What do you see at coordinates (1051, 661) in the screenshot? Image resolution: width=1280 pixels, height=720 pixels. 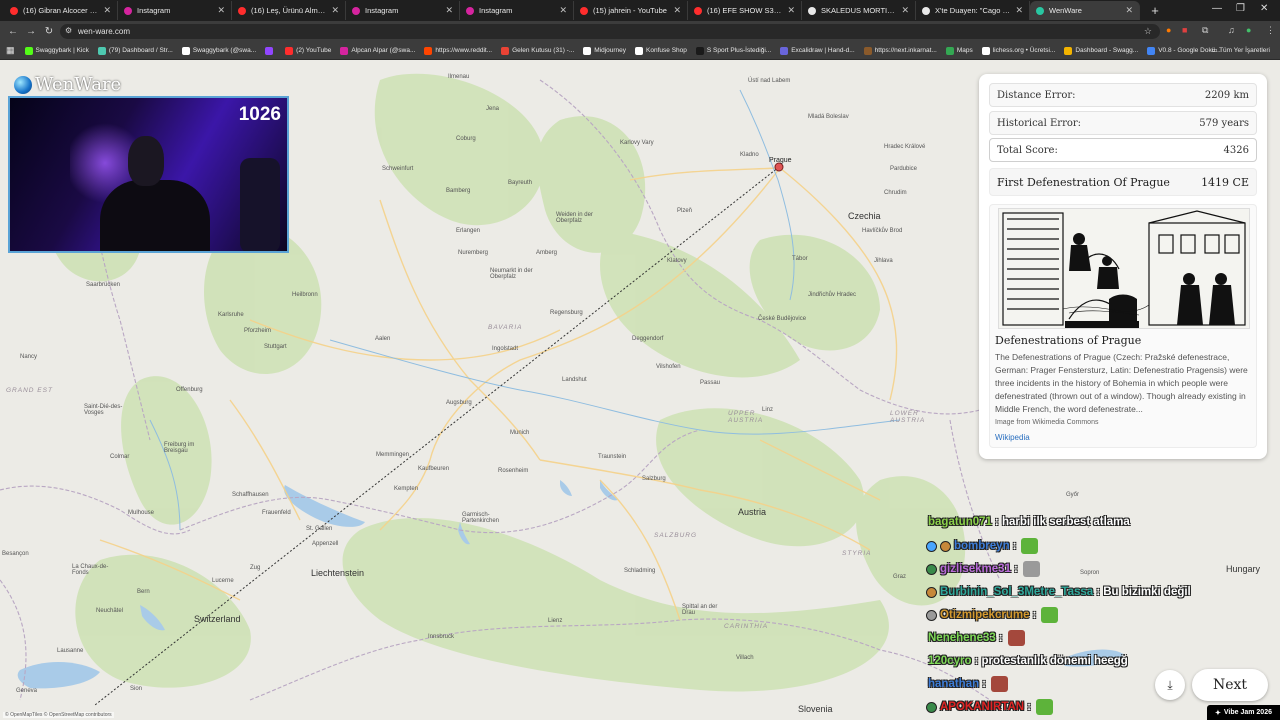 I see `chat-text: : protestanlık dönemi heegğ` at bounding box center [1051, 661].